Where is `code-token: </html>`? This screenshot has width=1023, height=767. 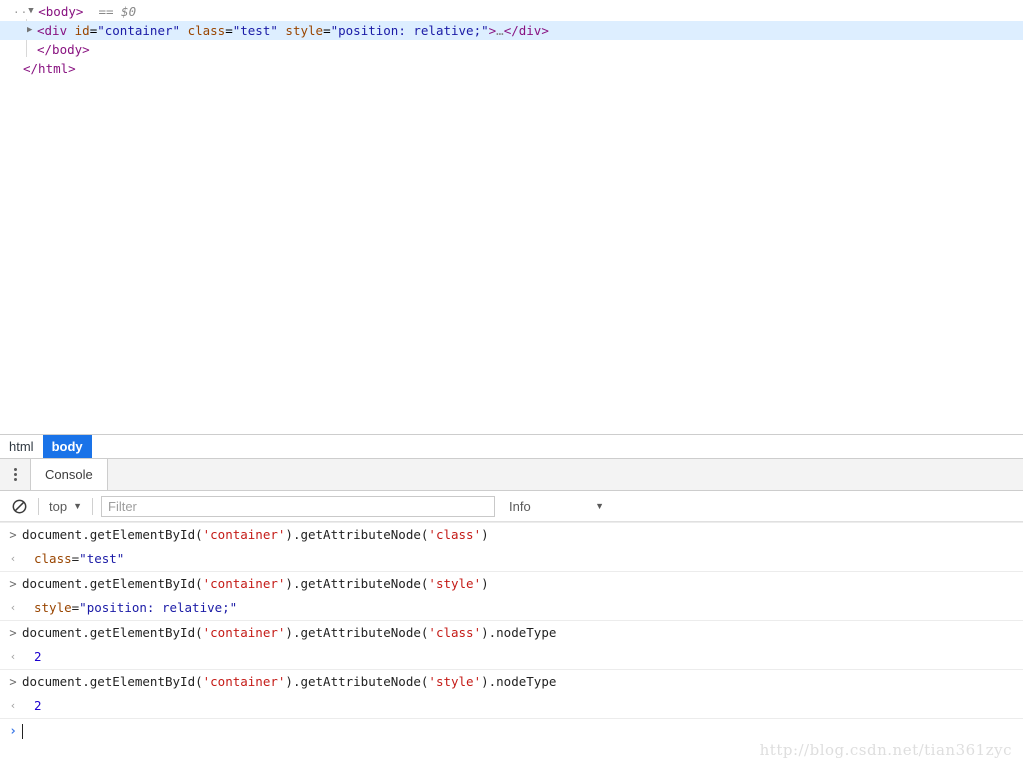 code-token: </html> is located at coordinates (49, 68).